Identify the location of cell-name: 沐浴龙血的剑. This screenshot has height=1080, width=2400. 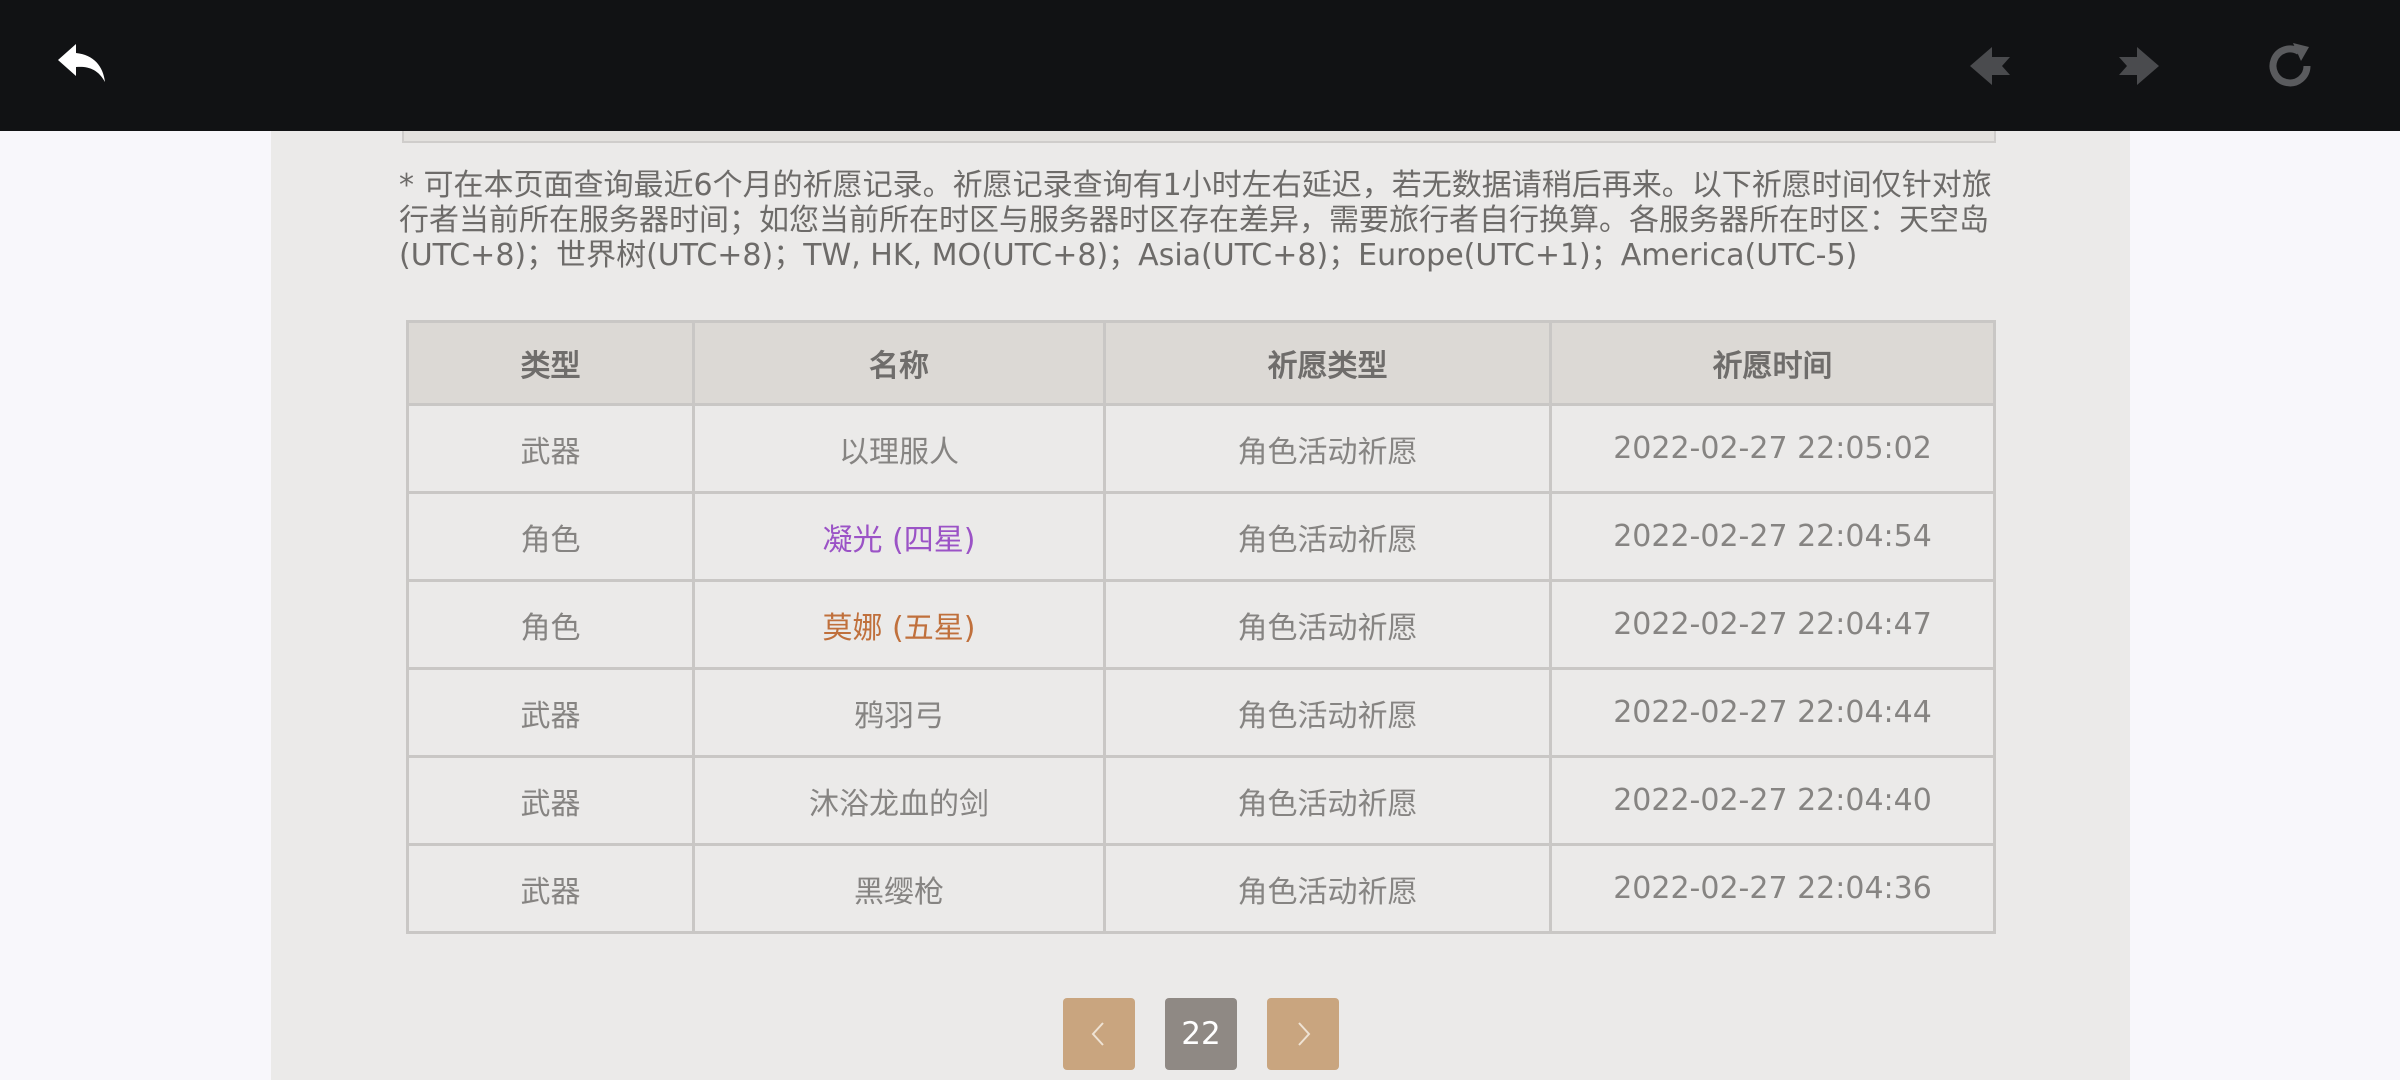
(899, 800).